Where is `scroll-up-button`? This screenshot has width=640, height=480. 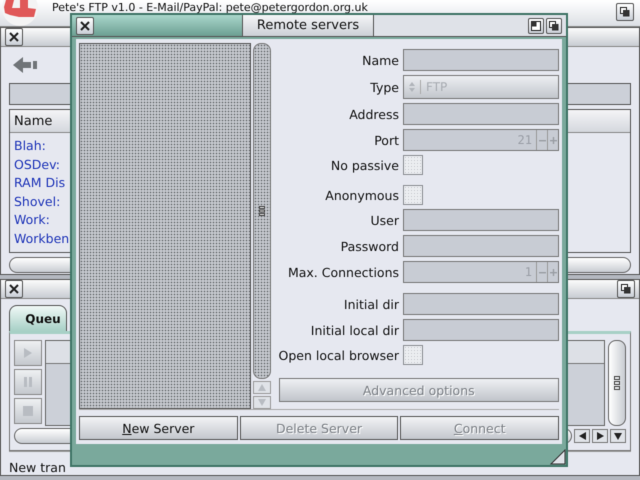
scroll-up-button is located at coordinates (261, 387).